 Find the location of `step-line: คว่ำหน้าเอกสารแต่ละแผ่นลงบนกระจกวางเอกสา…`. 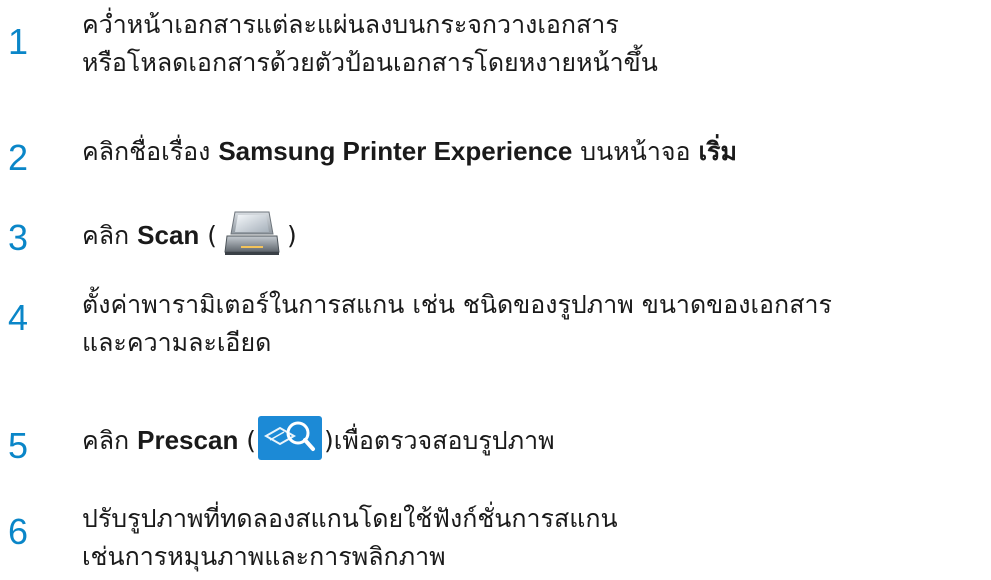

step-line: คว่ำหน้าเอกสารแต่ละแผ่นลงบนกระจกวางเอกสา… is located at coordinates (350, 24).